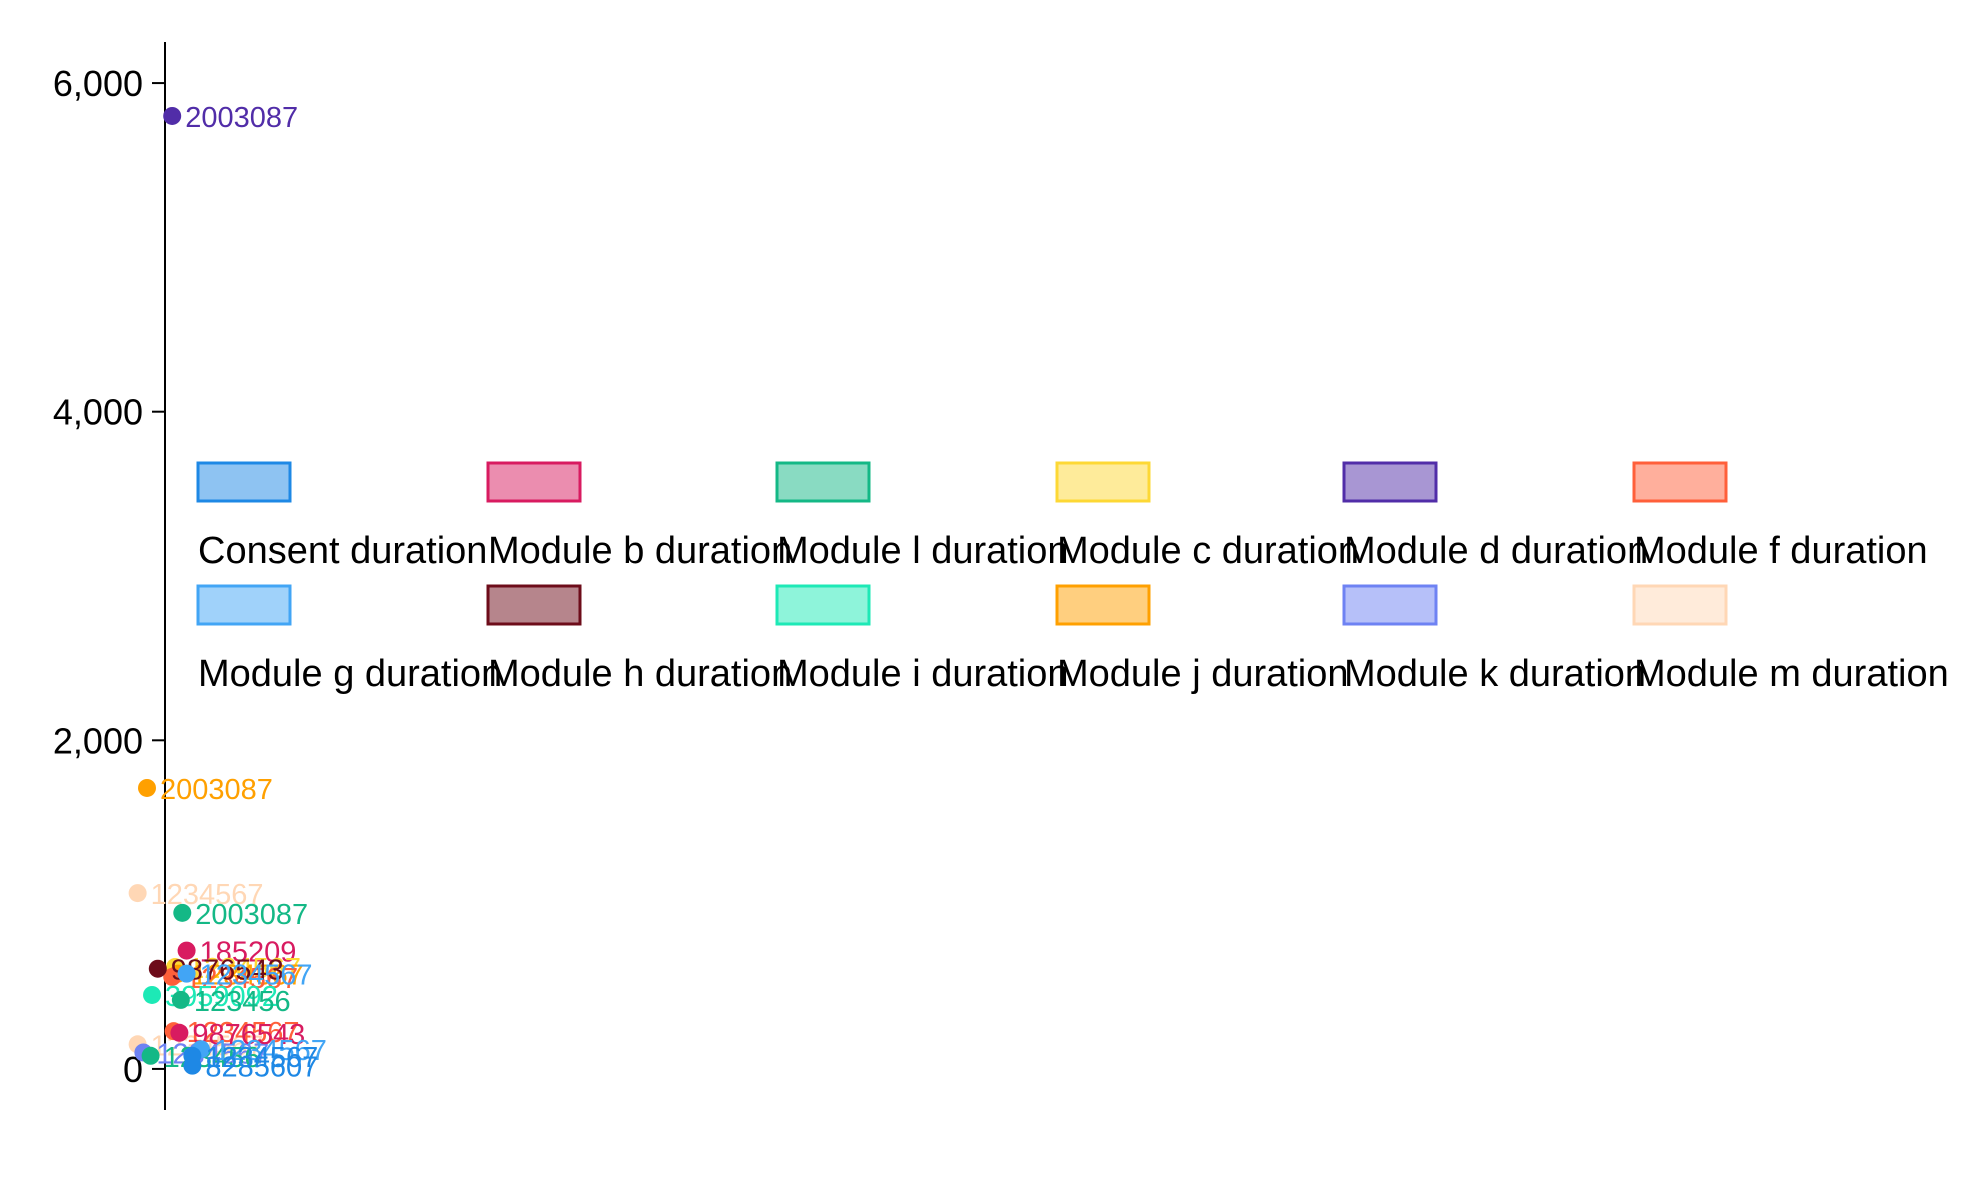 The image size is (1964, 1178). Describe the element at coordinates (244, 482) in the screenshot. I see `legend-swatch-consent` at that location.